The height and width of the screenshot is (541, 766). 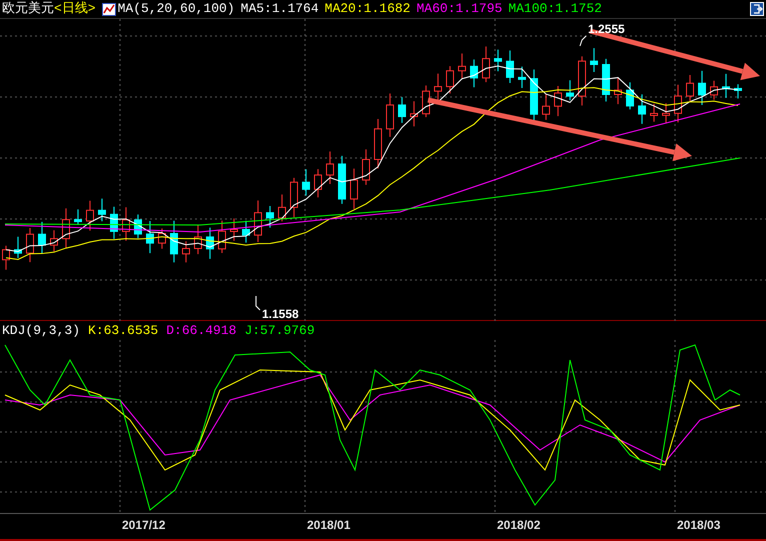 I want to click on kdj-value: J:57.9769, so click(x=279, y=331).